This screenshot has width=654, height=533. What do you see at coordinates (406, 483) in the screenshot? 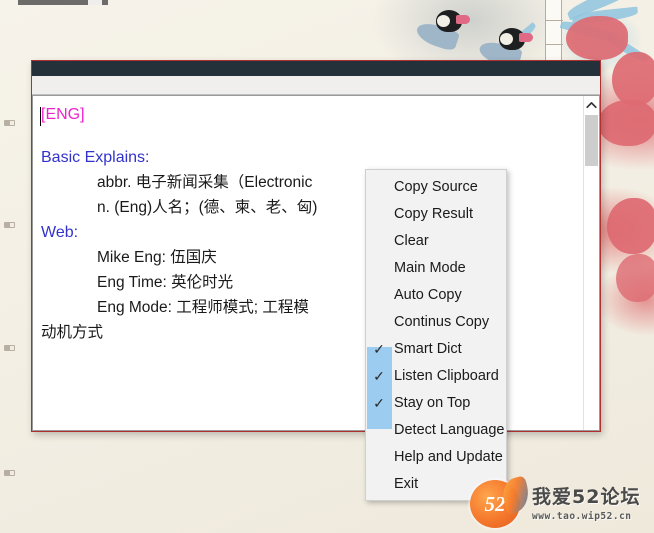
I see `menu-item-label: Exit` at bounding box center [406, 483].